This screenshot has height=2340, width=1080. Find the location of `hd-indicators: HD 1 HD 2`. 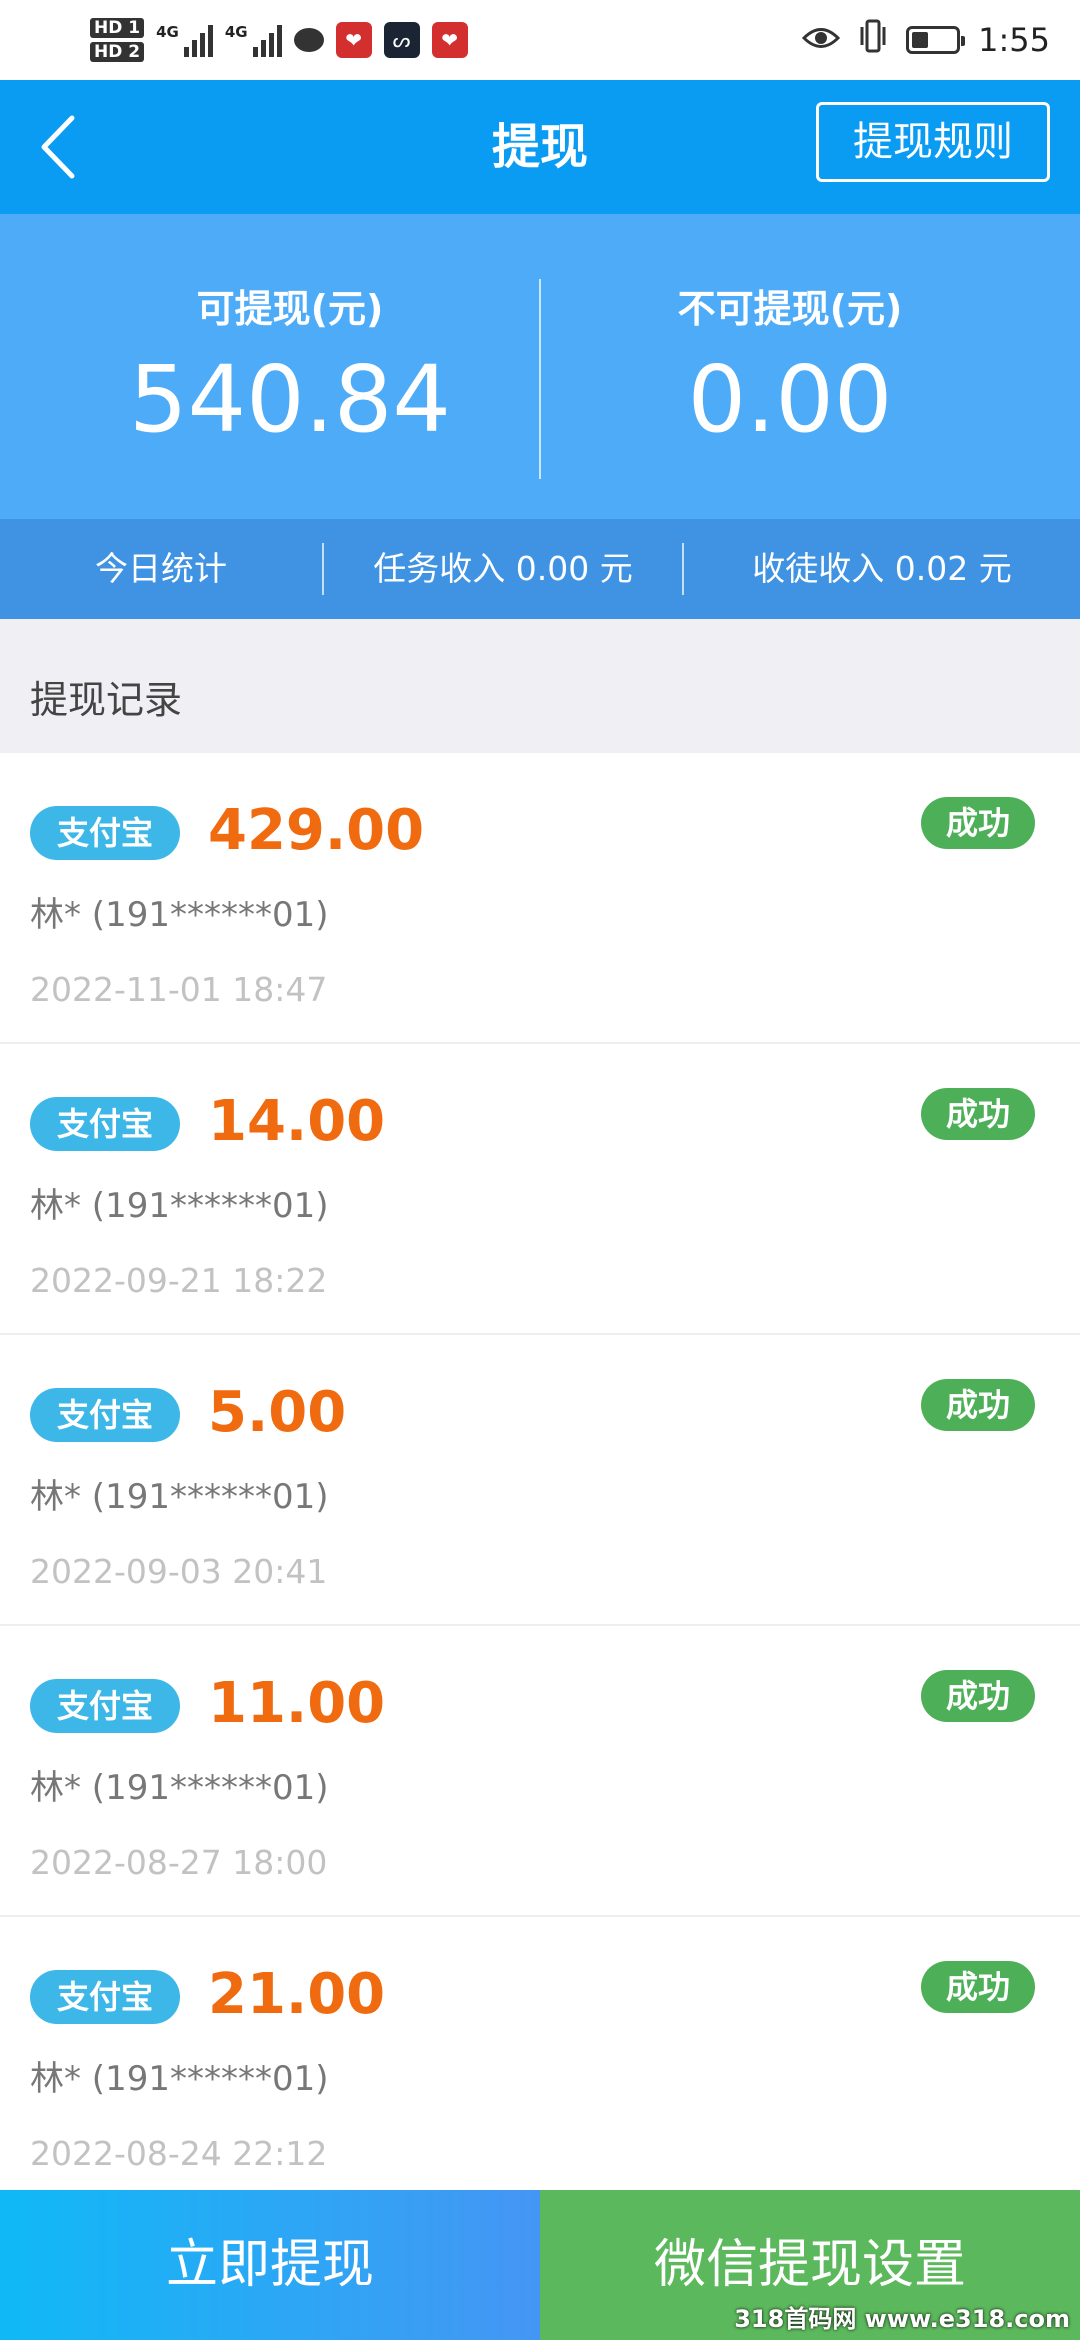

hd-indicators: HD 1 HD 2 is located at coordinates (117, 40).